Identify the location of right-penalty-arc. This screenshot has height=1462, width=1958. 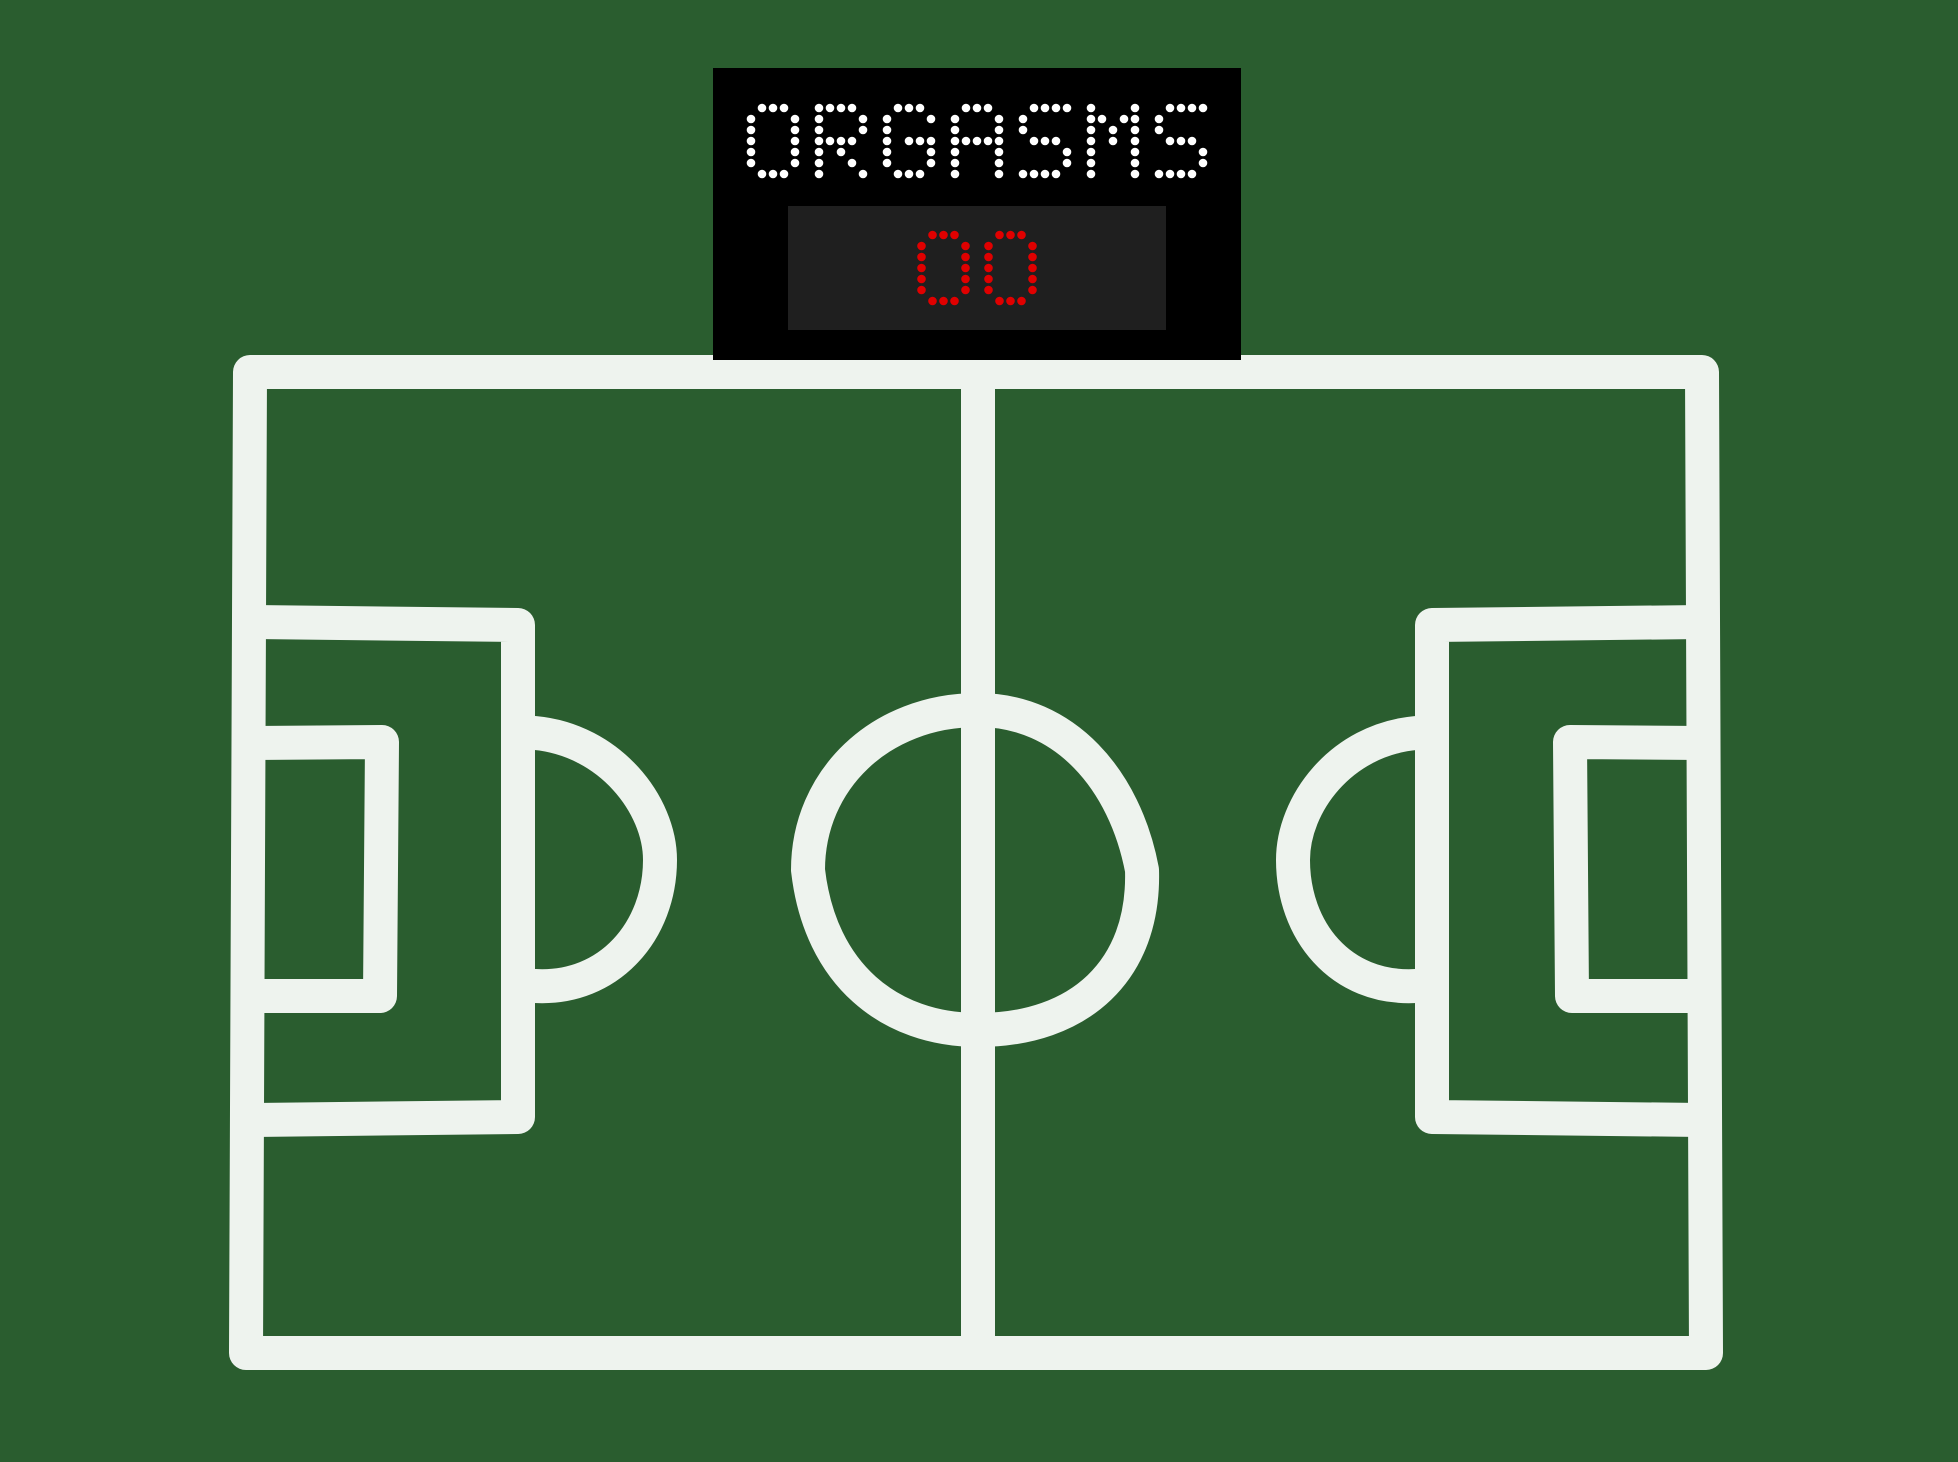
(1354, 860).